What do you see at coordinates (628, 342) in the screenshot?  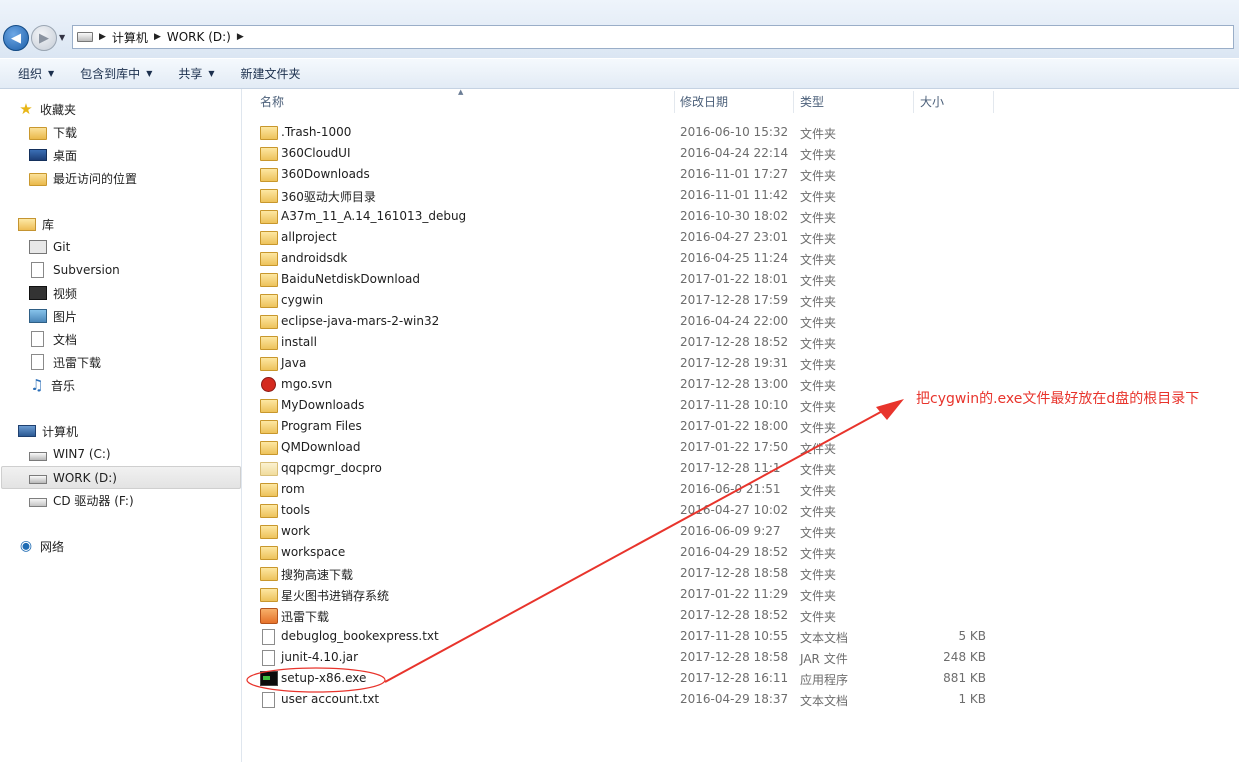 I see `file-row: install 2017-12-28 18:52 文件夹` at bounding box center [628, 342].